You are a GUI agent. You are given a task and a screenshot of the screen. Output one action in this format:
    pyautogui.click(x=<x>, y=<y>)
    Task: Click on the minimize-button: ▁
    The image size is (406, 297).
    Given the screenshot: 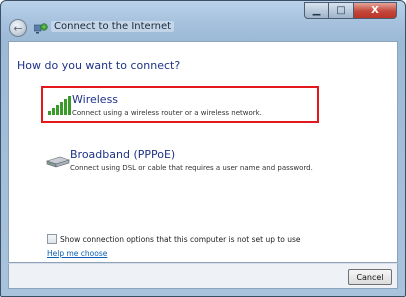 What is the action you would take?
    pyautogui.click(x=316, y=10)
    